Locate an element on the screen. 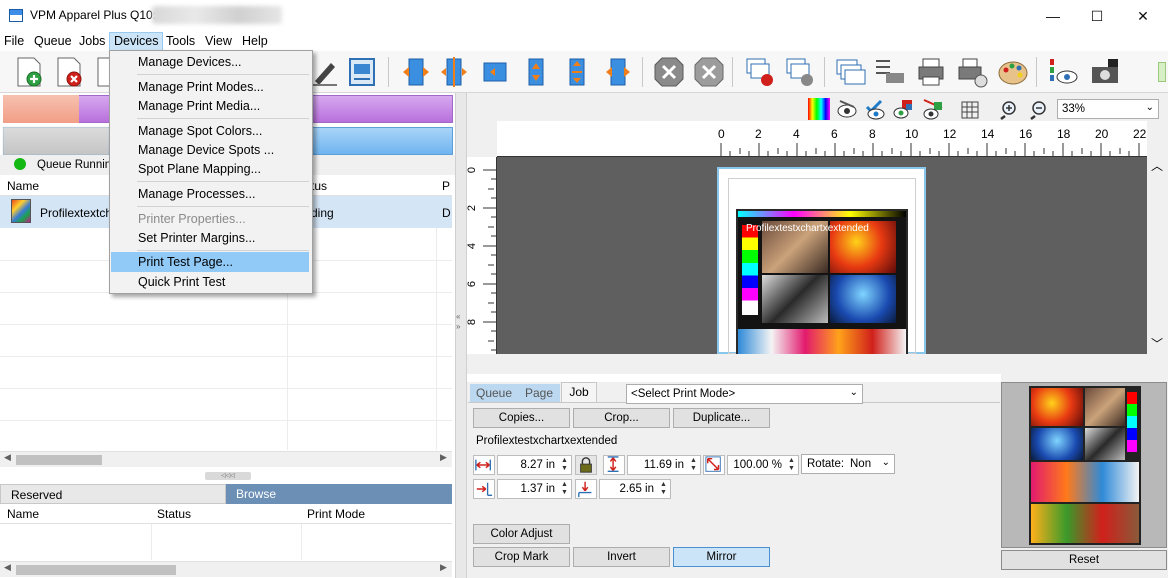 The image size is (1168, 578). menu-help: Help is located at coordinates (255, 41).